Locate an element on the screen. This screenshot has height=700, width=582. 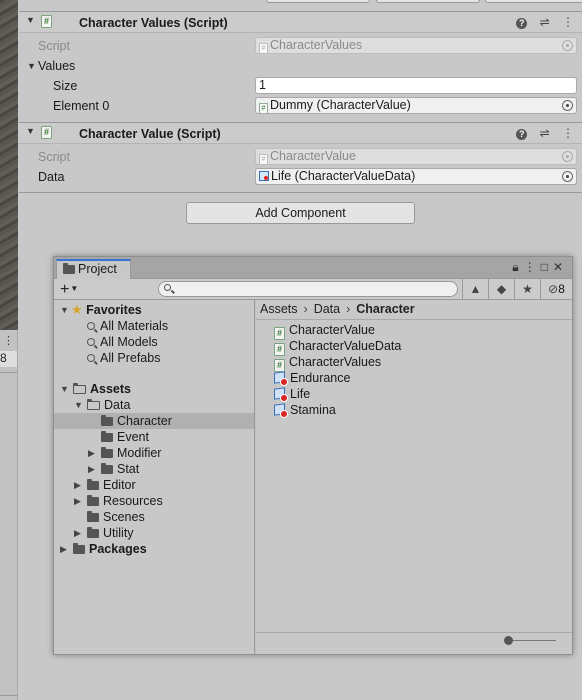
list-item: Life is located at coordinates (292, 394).